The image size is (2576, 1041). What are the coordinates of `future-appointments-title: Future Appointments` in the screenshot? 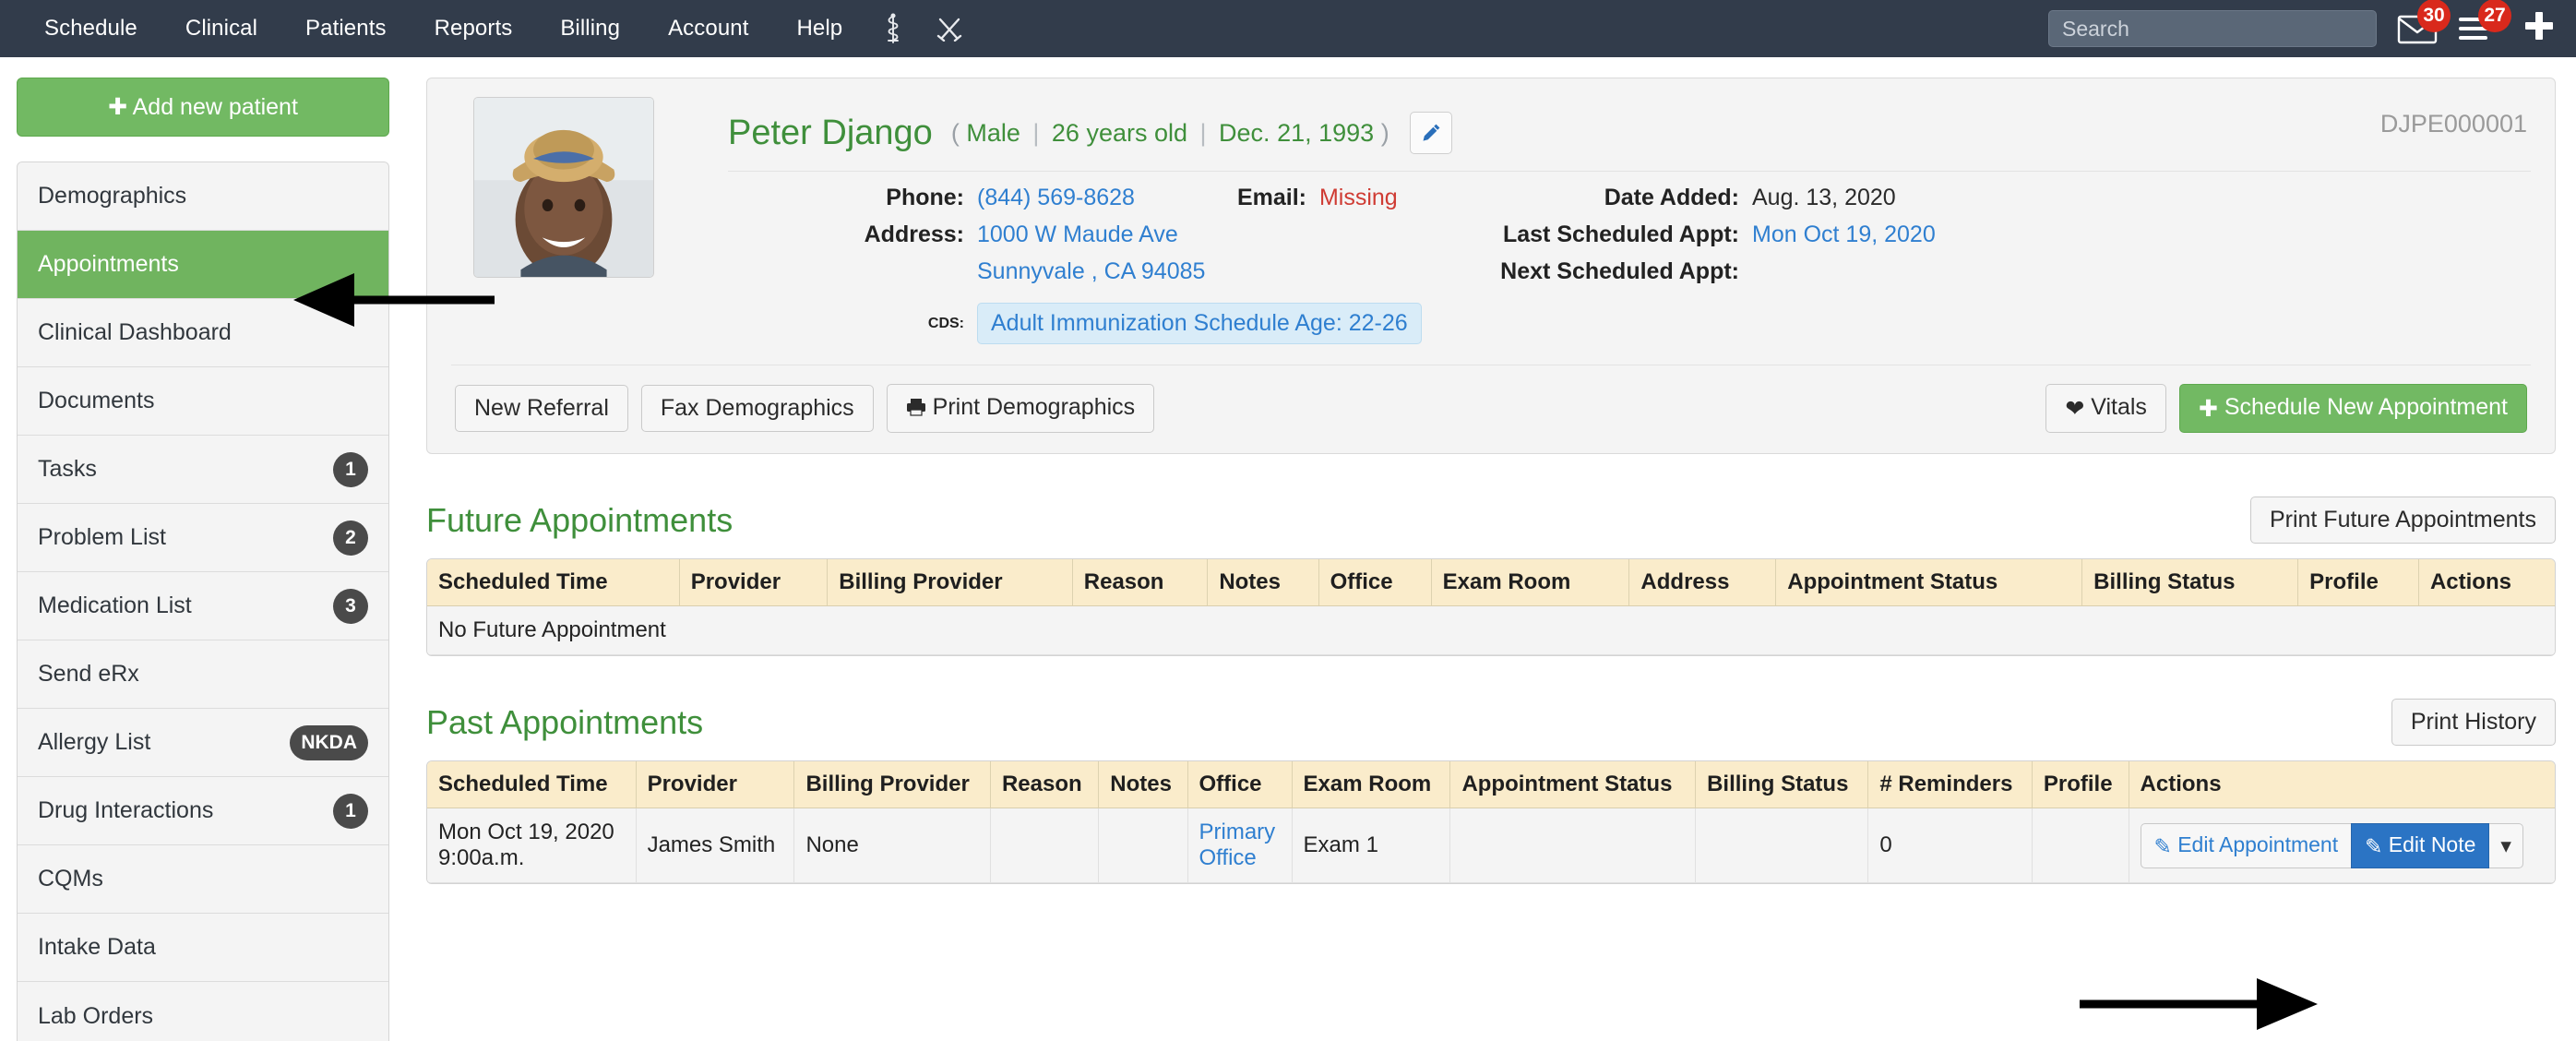 It's located at (579, 519).